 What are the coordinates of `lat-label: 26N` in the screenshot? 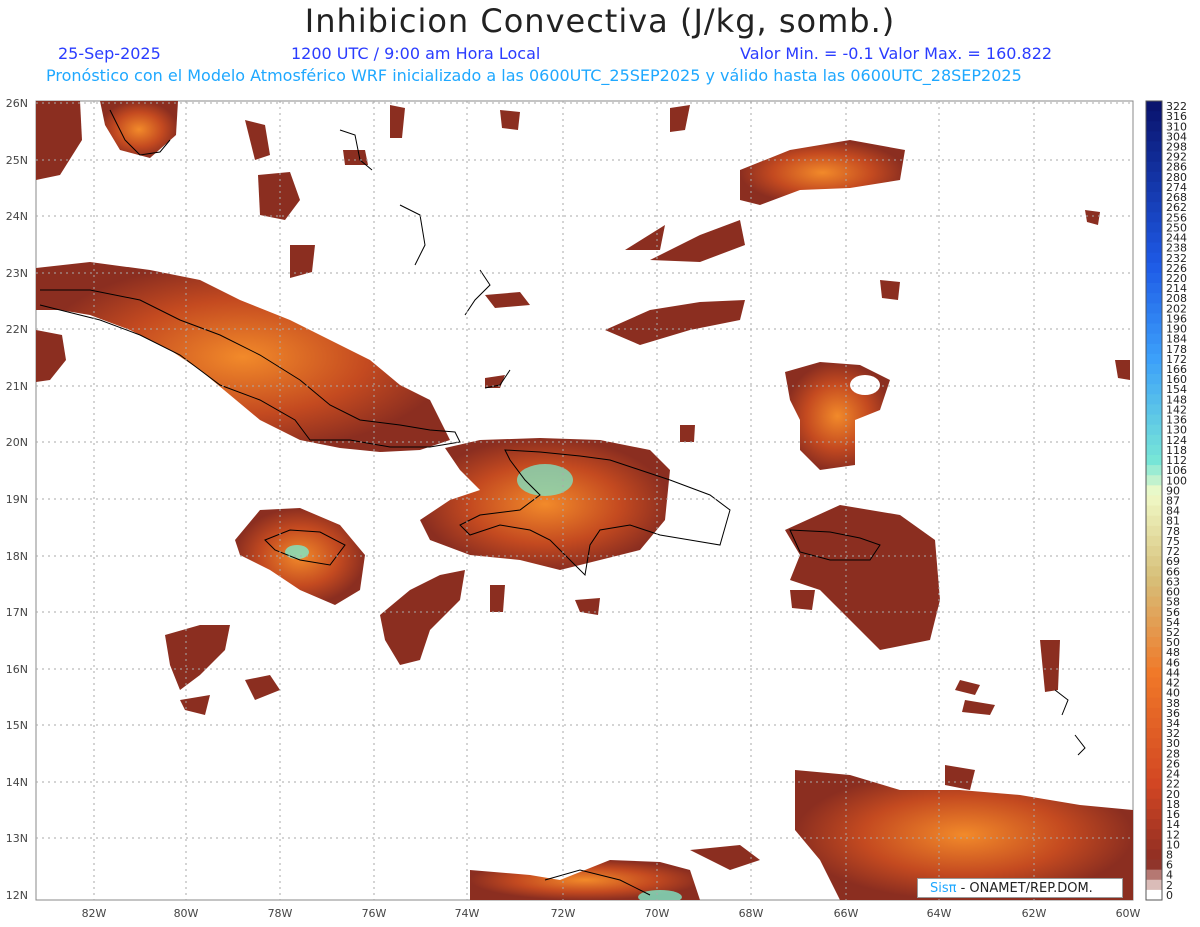 It's located at (17, 103).